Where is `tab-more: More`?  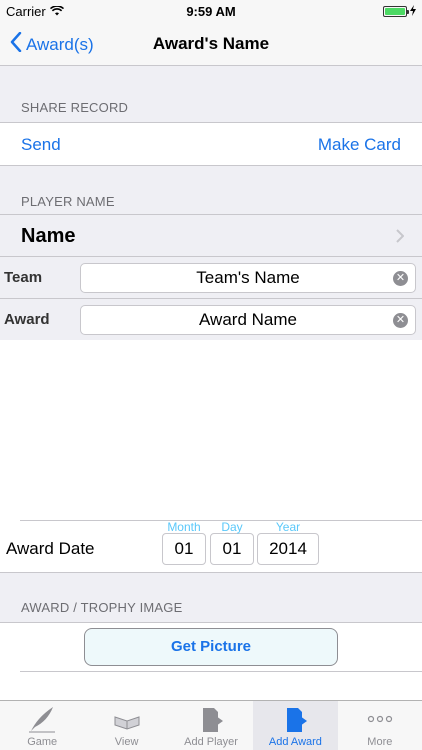 tab-more: More is located at coordinates (380, 725).